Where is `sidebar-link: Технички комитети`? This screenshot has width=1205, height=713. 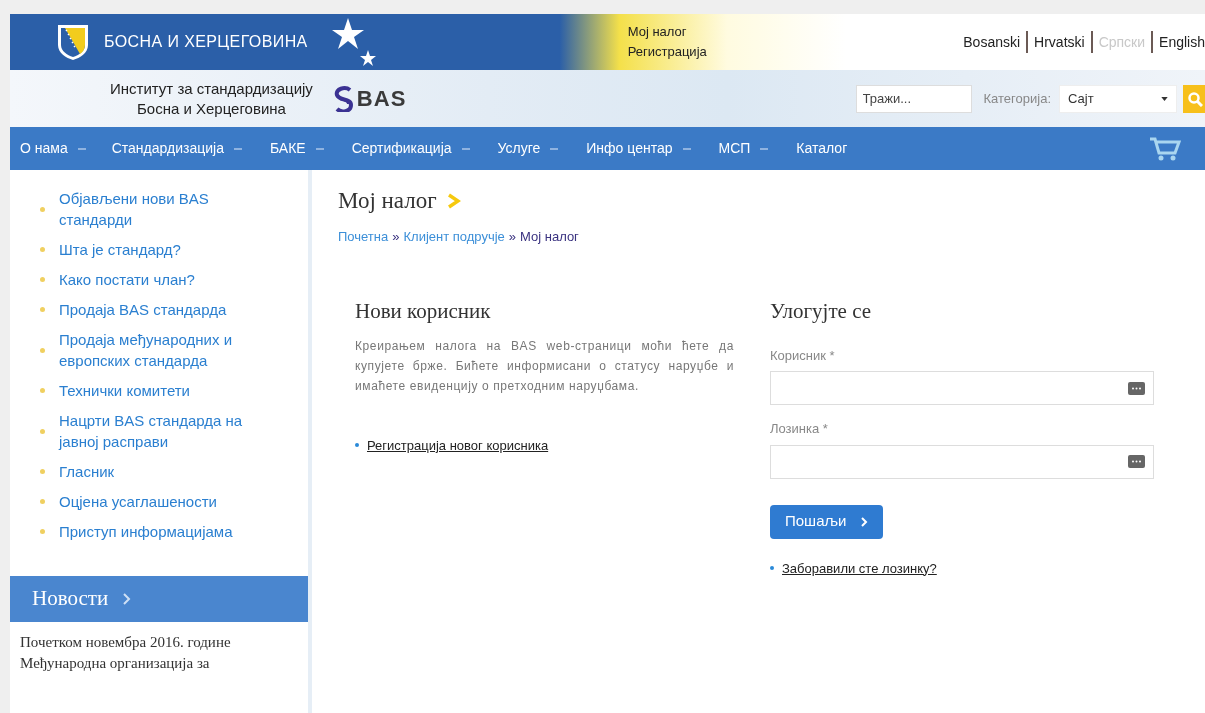 sidebar-link: Технички комитети is located at coordinates (124, 390).